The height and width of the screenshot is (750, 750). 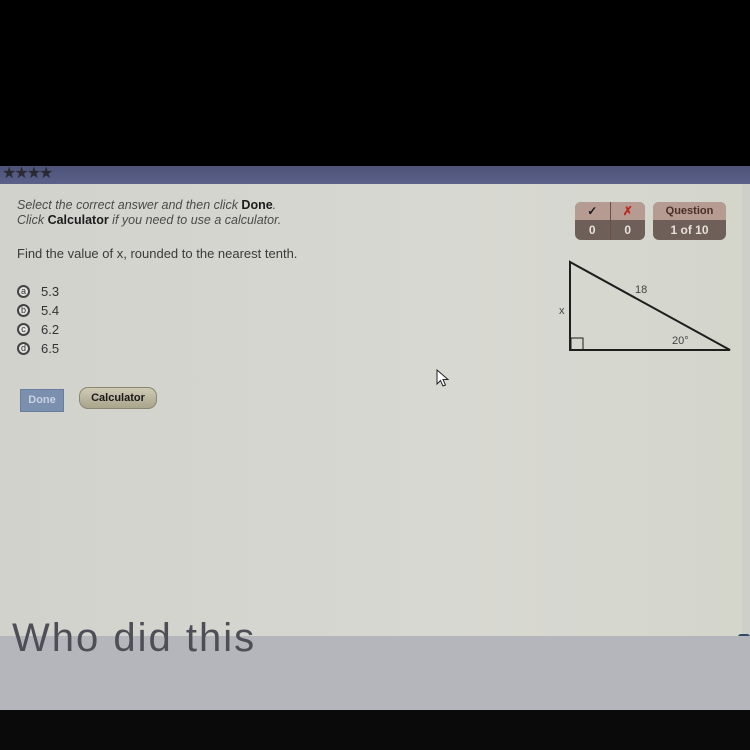 What do you see at coordinates (42, 400) in the screenshot?
I see `done-button: Done` at bounding box center [42, 400].